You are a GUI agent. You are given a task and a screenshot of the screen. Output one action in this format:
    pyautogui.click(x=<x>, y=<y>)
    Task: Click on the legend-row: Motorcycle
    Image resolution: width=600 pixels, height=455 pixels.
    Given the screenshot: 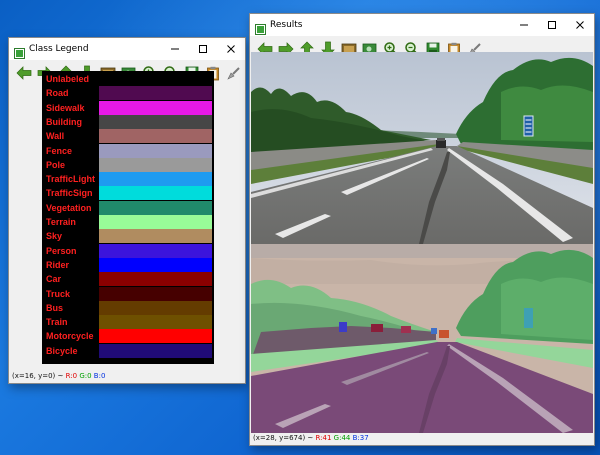 What is the action you would take?
    pyautogui.click(x=128, y=336)
    